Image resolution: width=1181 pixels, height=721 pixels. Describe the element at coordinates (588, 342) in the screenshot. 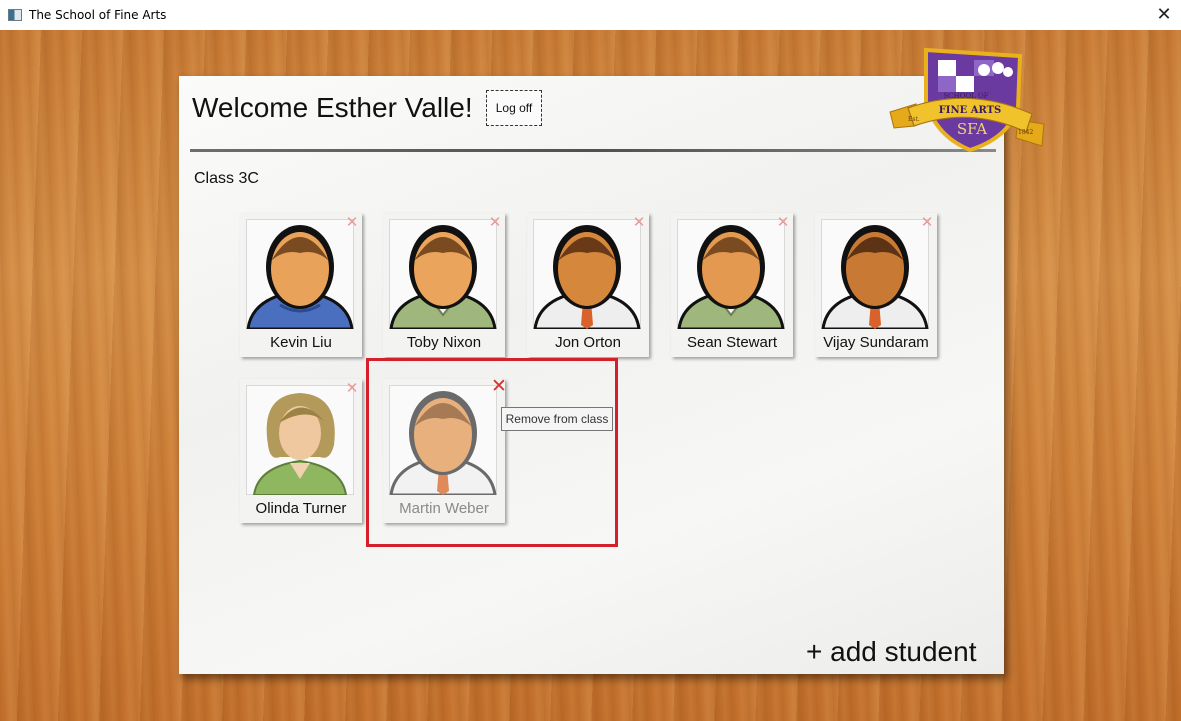

I see `student-name: Jon Orton` at that location.